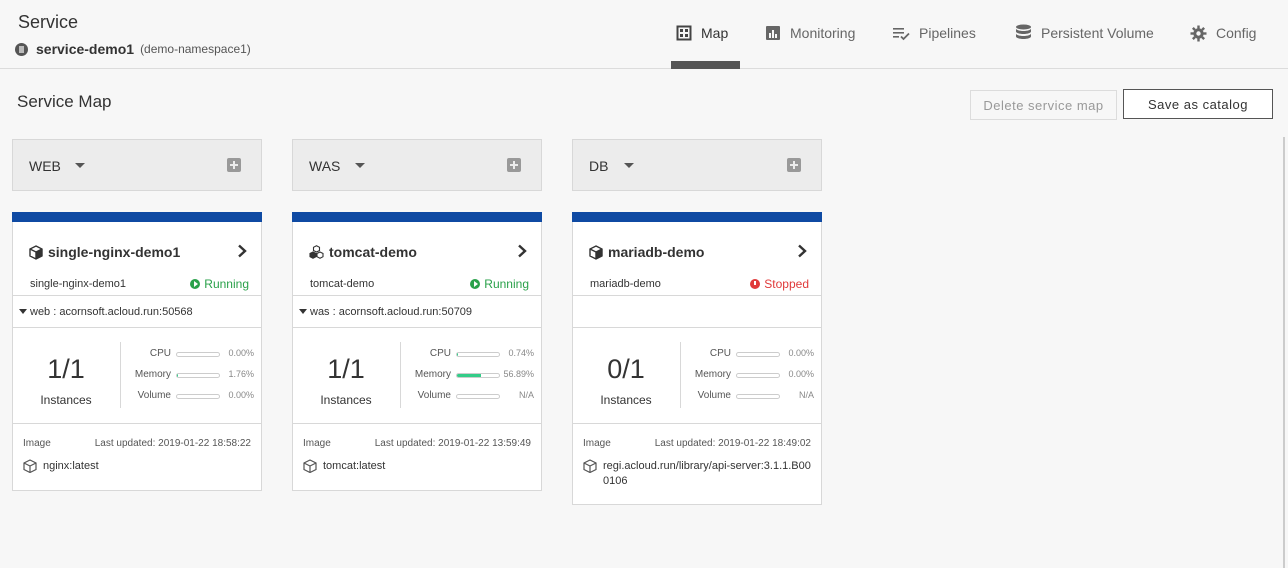  Describe the element at coordinates (85, 49) in the screenshot. I see `service-name: service-demo1` at that location.